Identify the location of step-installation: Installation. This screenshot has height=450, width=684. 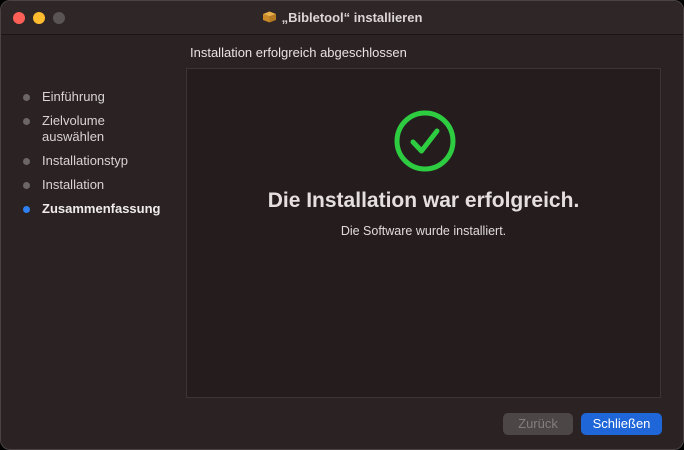
(103, 185).